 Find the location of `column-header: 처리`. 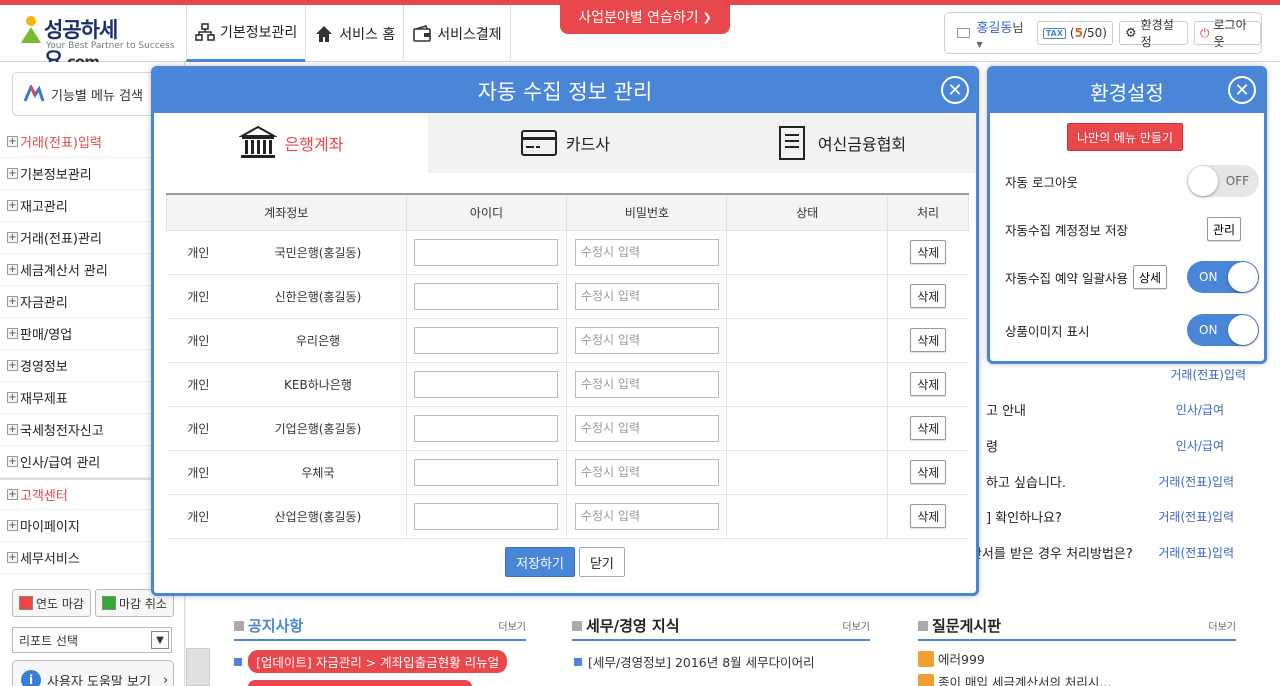

column-header: 처리 is located at coordinates (928, 212).